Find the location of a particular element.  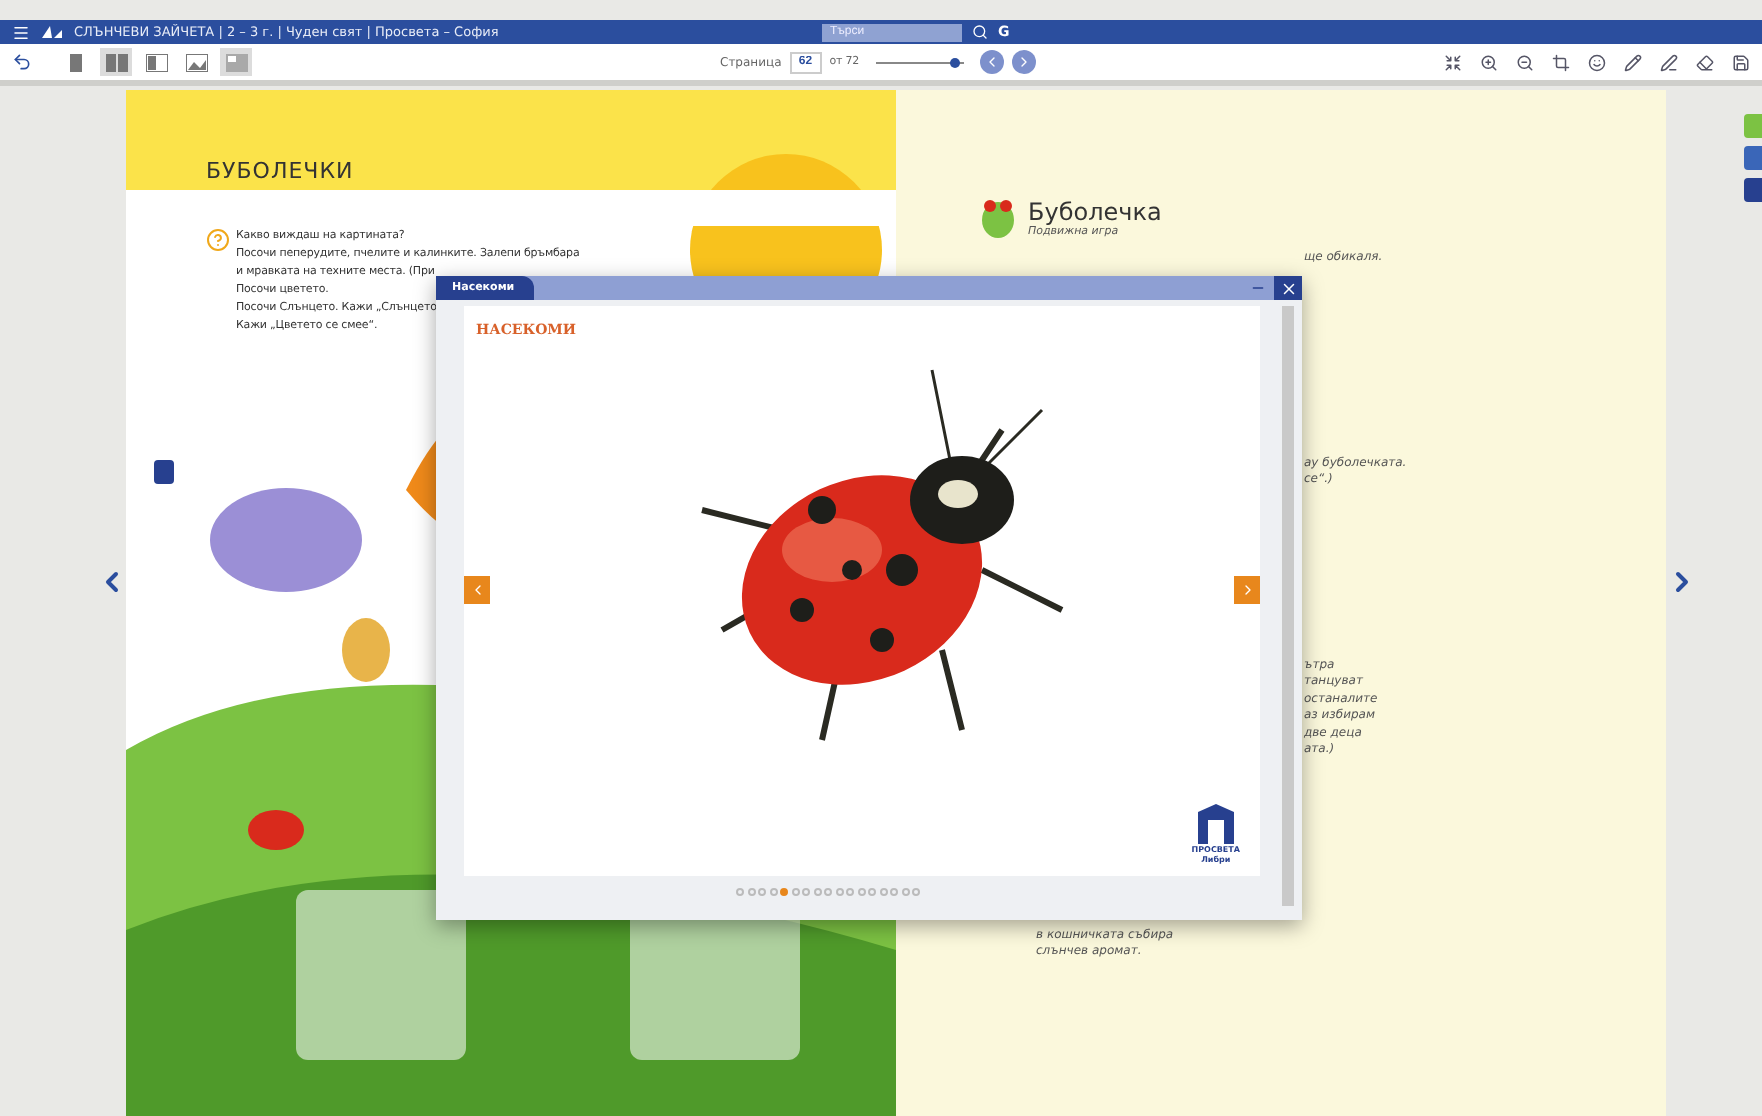

crop-icon is located at coordinates (1561, 62).